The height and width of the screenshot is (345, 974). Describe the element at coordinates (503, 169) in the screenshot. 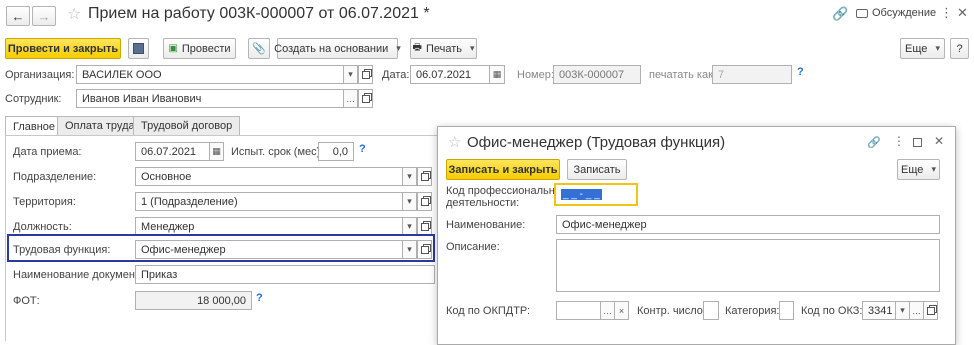

I see `save-and-close-button: Записать и закрыть` at that location.